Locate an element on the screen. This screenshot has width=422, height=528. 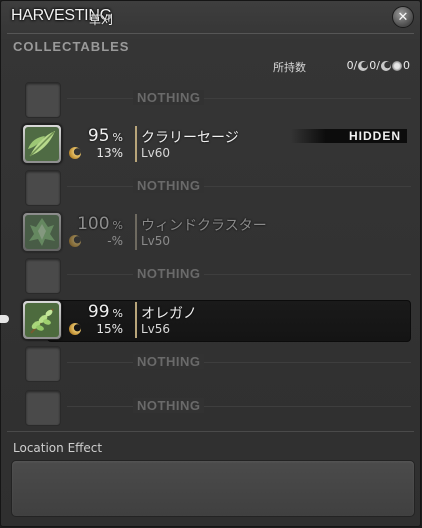
scrip-icon is located at coordinates (397, 65).